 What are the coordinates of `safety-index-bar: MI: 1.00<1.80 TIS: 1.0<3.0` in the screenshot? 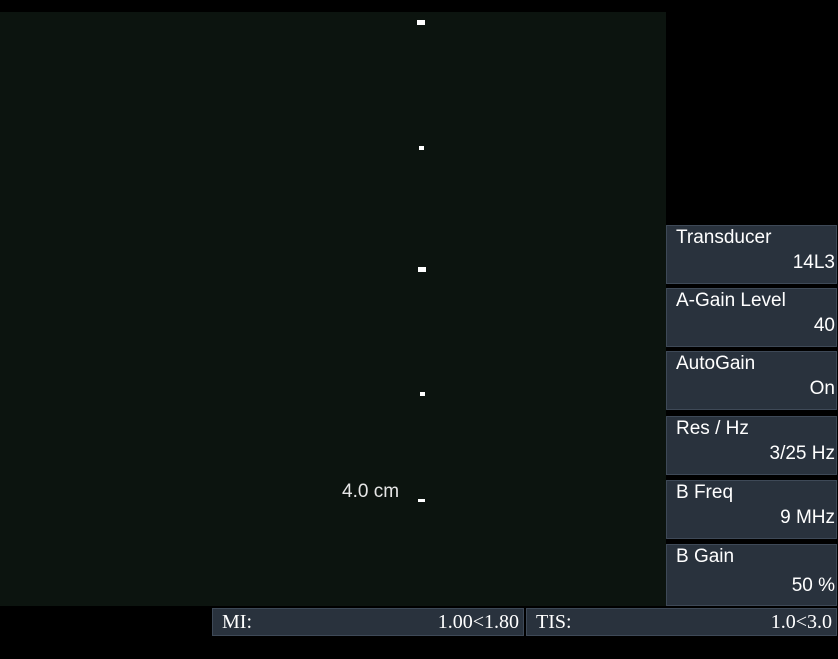 It's located at (419, 621).